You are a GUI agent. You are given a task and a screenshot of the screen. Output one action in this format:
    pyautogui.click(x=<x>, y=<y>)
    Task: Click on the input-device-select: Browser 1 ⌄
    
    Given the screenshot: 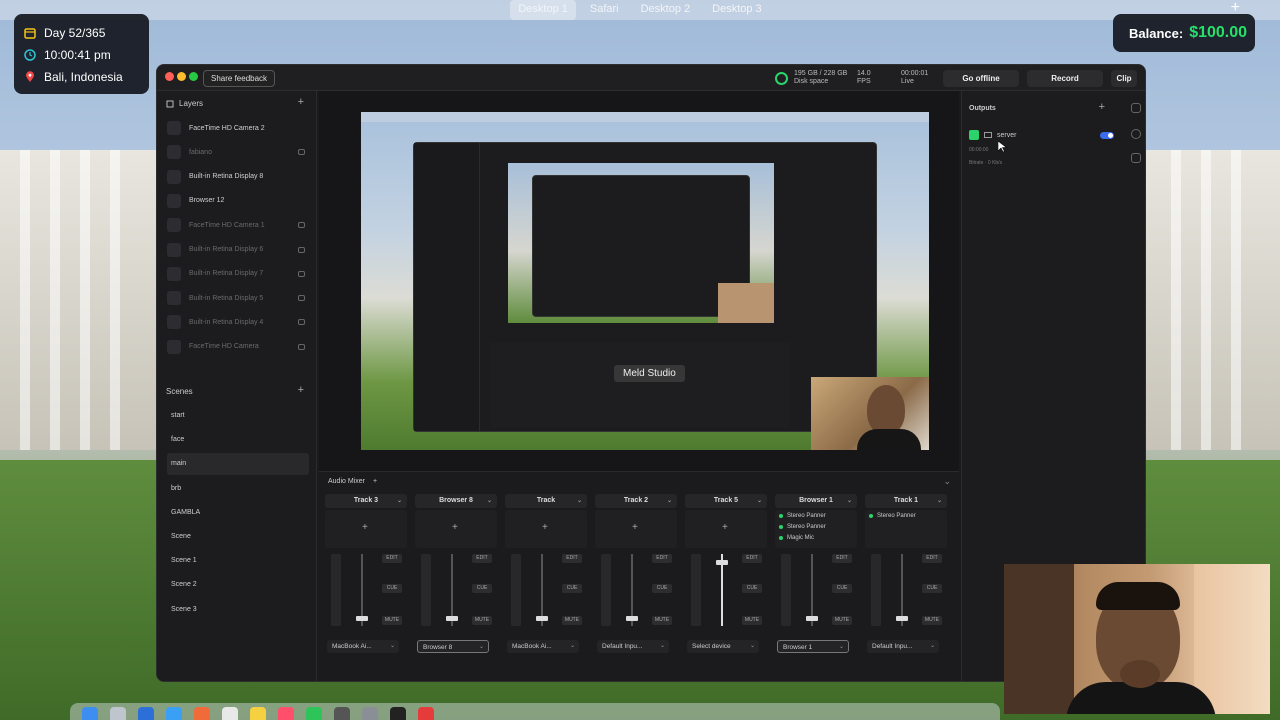 What is the action you would take?
    pyautogui.click(x=813, y=646)
    